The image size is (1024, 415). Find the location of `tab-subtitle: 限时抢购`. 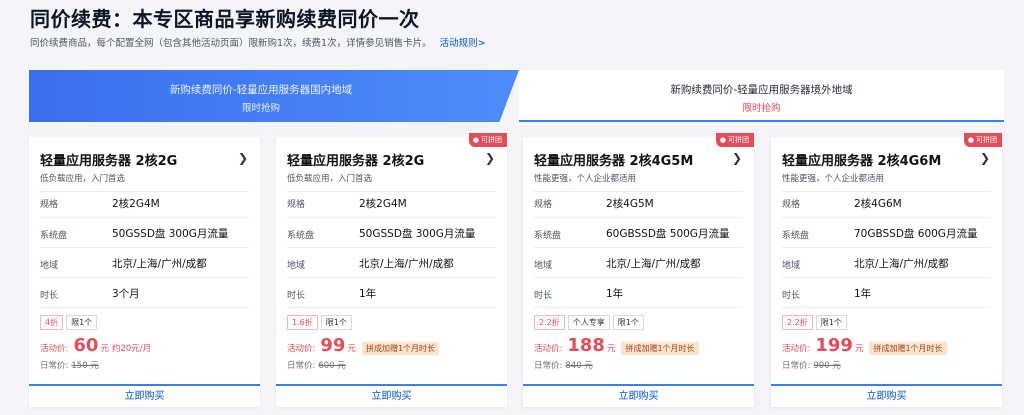

tab-subtitle: 限时抢购 is located at coordinates (761, 108).